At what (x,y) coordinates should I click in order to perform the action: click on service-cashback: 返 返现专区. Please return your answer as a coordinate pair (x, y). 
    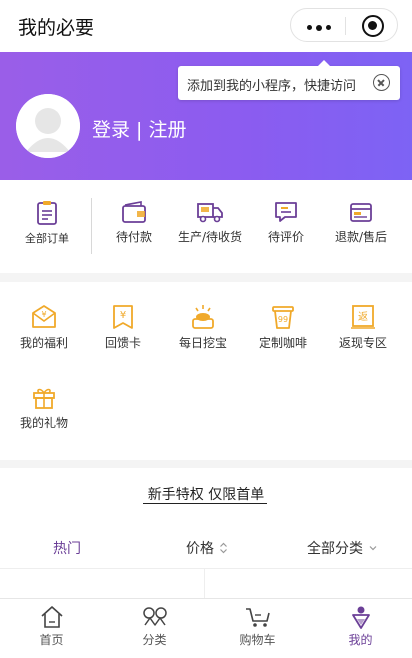
    Looking at the image, I should click on (363, 327).